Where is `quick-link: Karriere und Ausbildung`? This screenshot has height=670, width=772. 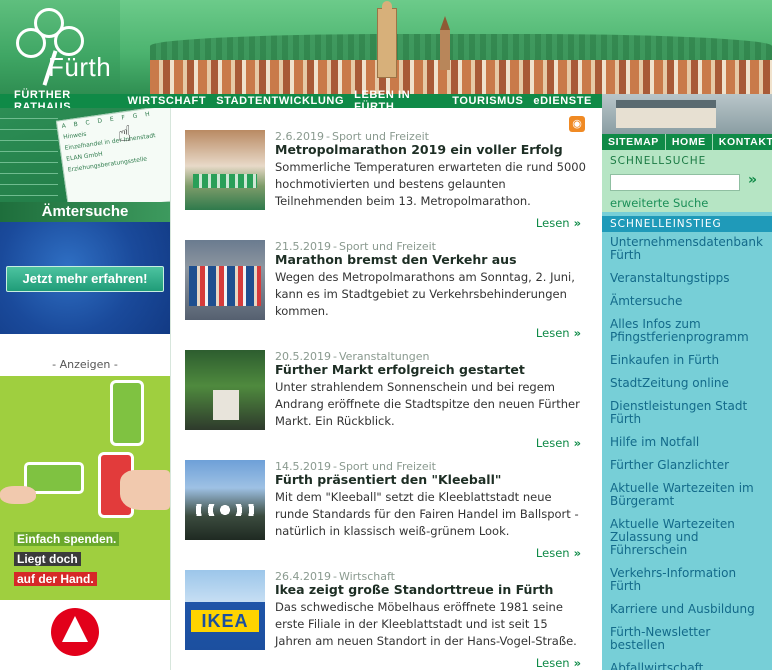 quick-link: Karriere und Ausbildung is located at coordinates (687, 609).